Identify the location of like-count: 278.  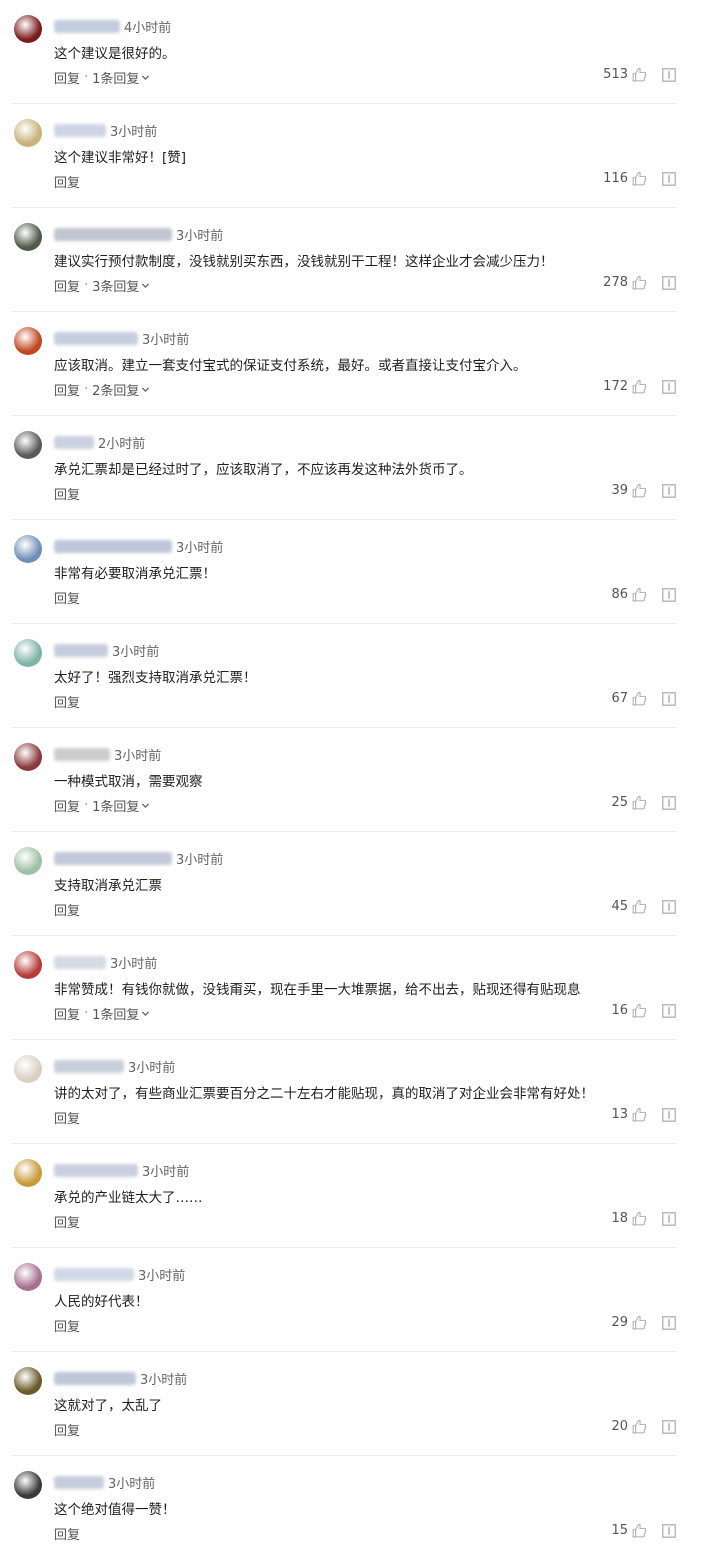
(615, 282).